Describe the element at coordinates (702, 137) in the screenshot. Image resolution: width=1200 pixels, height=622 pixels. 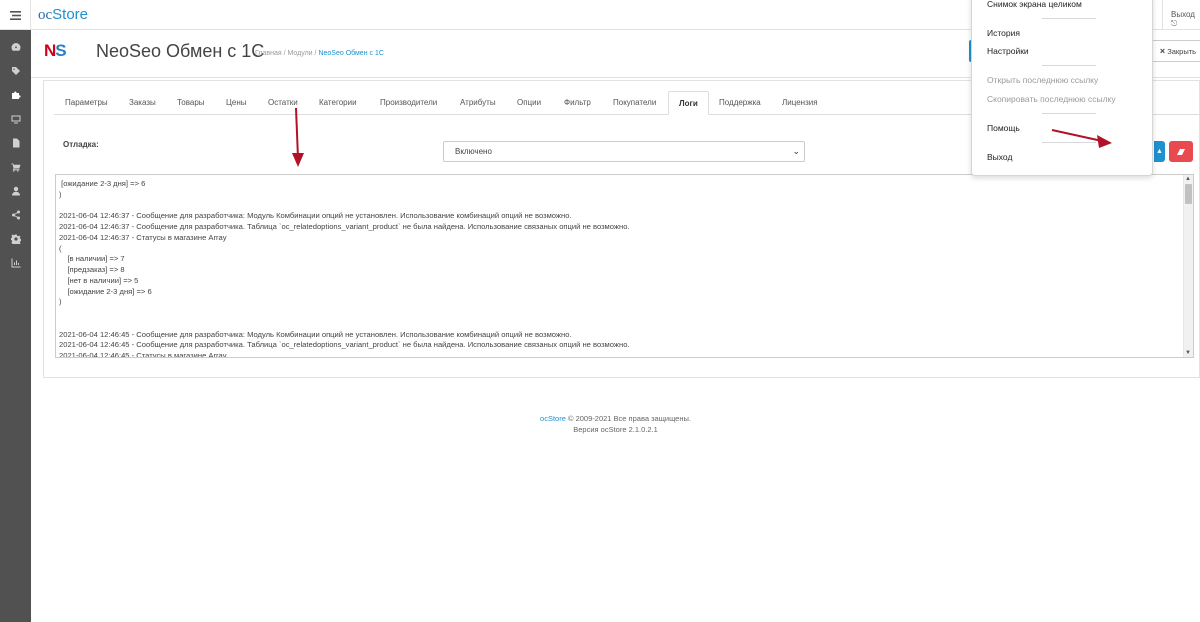
I see `annotation-arrows` at that location.